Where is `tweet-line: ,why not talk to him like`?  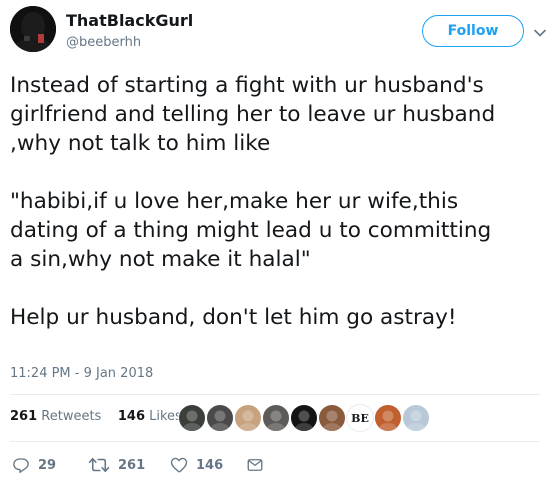
tweet-line: ,why not talk to him like is located at coordinates (140, 143).